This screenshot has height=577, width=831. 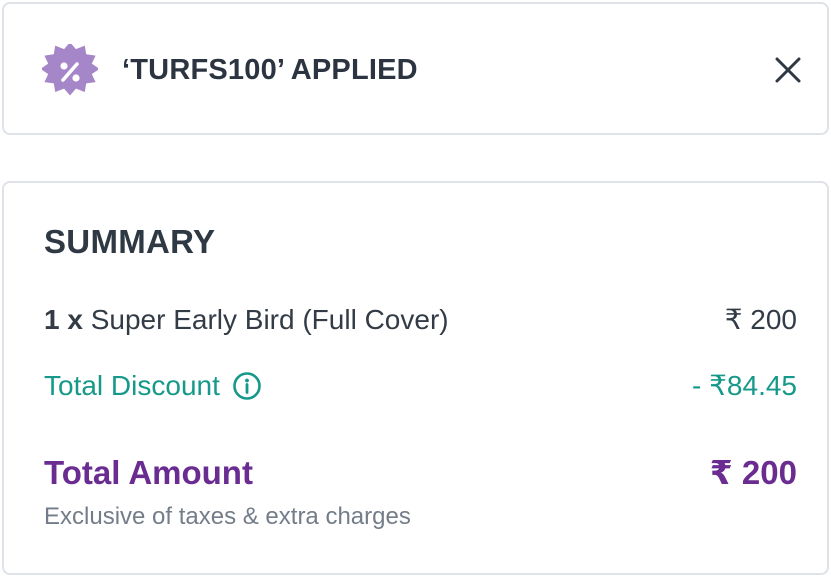 I want to click on total-value: ₹ 200, so click(x=753, y=472).